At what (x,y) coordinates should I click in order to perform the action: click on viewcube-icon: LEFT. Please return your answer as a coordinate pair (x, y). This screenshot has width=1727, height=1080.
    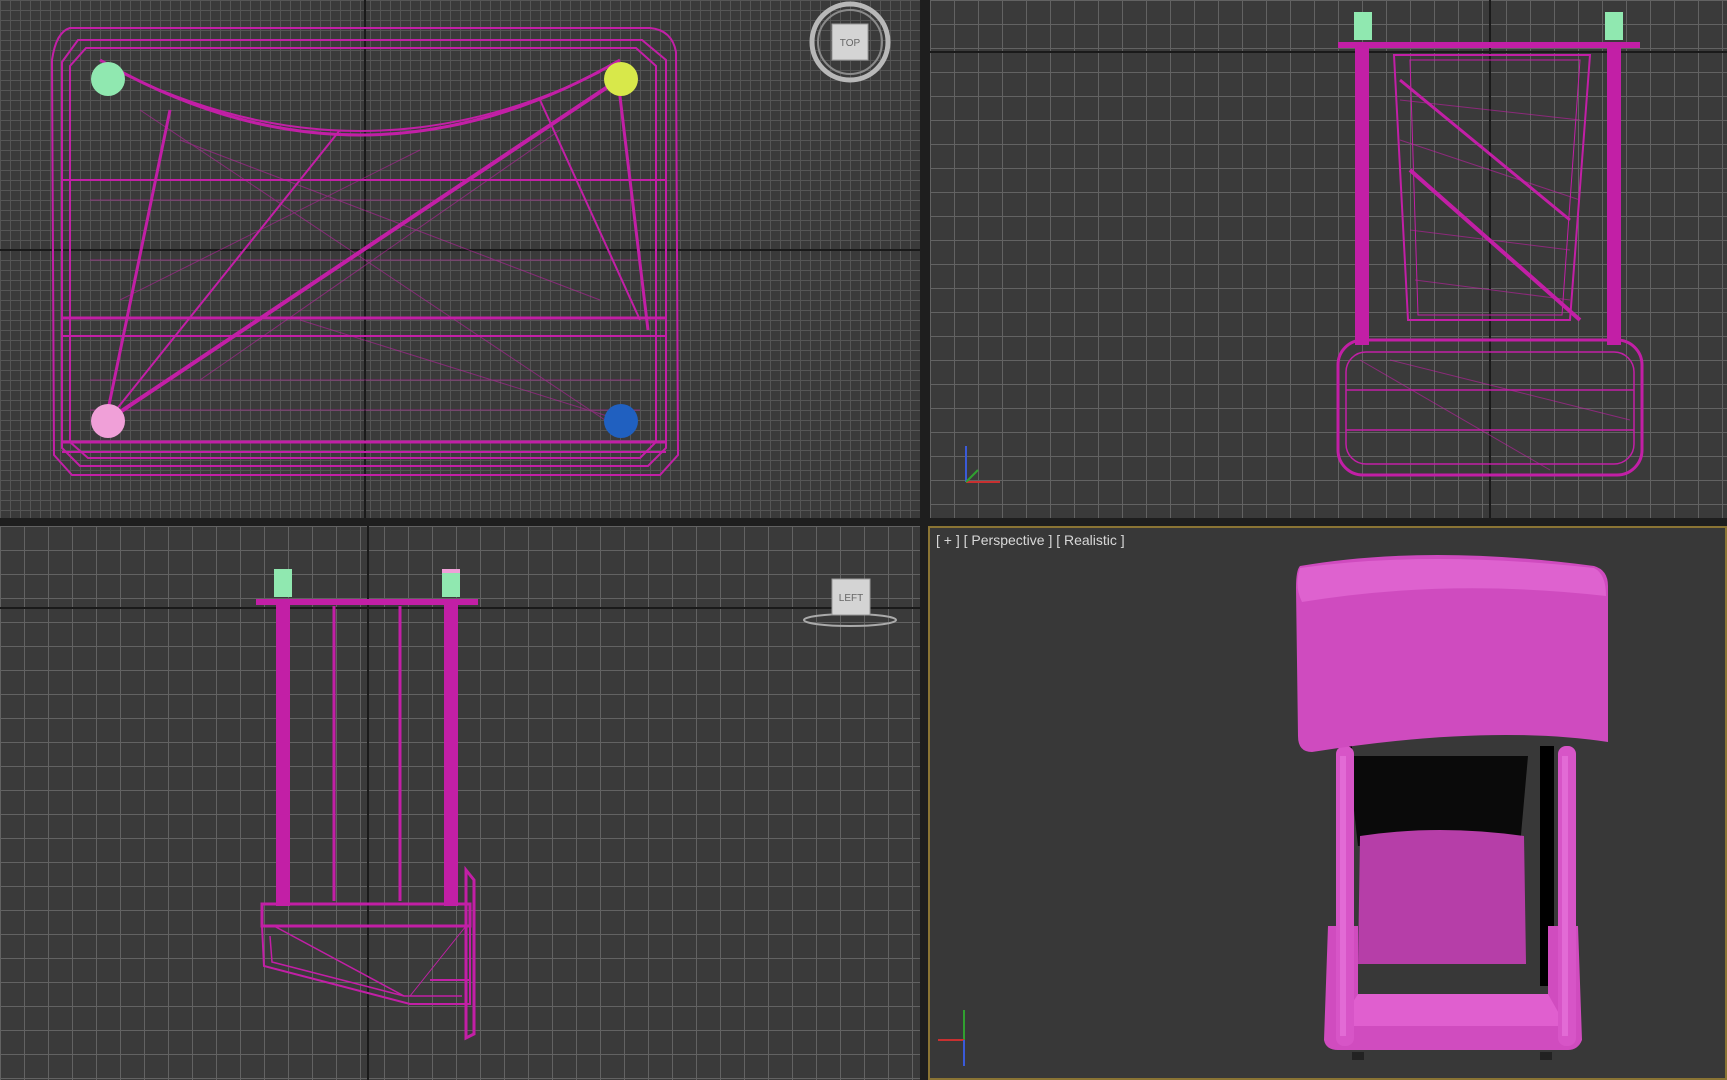
    Looking at the image, I should click on (850, 602).